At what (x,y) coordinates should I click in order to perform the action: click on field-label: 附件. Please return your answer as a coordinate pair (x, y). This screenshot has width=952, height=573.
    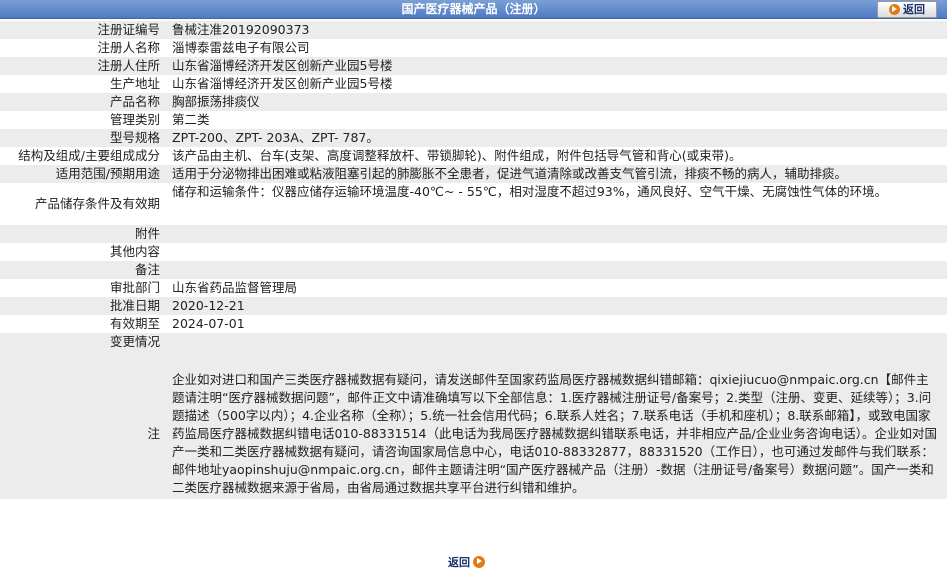
    Looking at the image, I should click on (83, 234).